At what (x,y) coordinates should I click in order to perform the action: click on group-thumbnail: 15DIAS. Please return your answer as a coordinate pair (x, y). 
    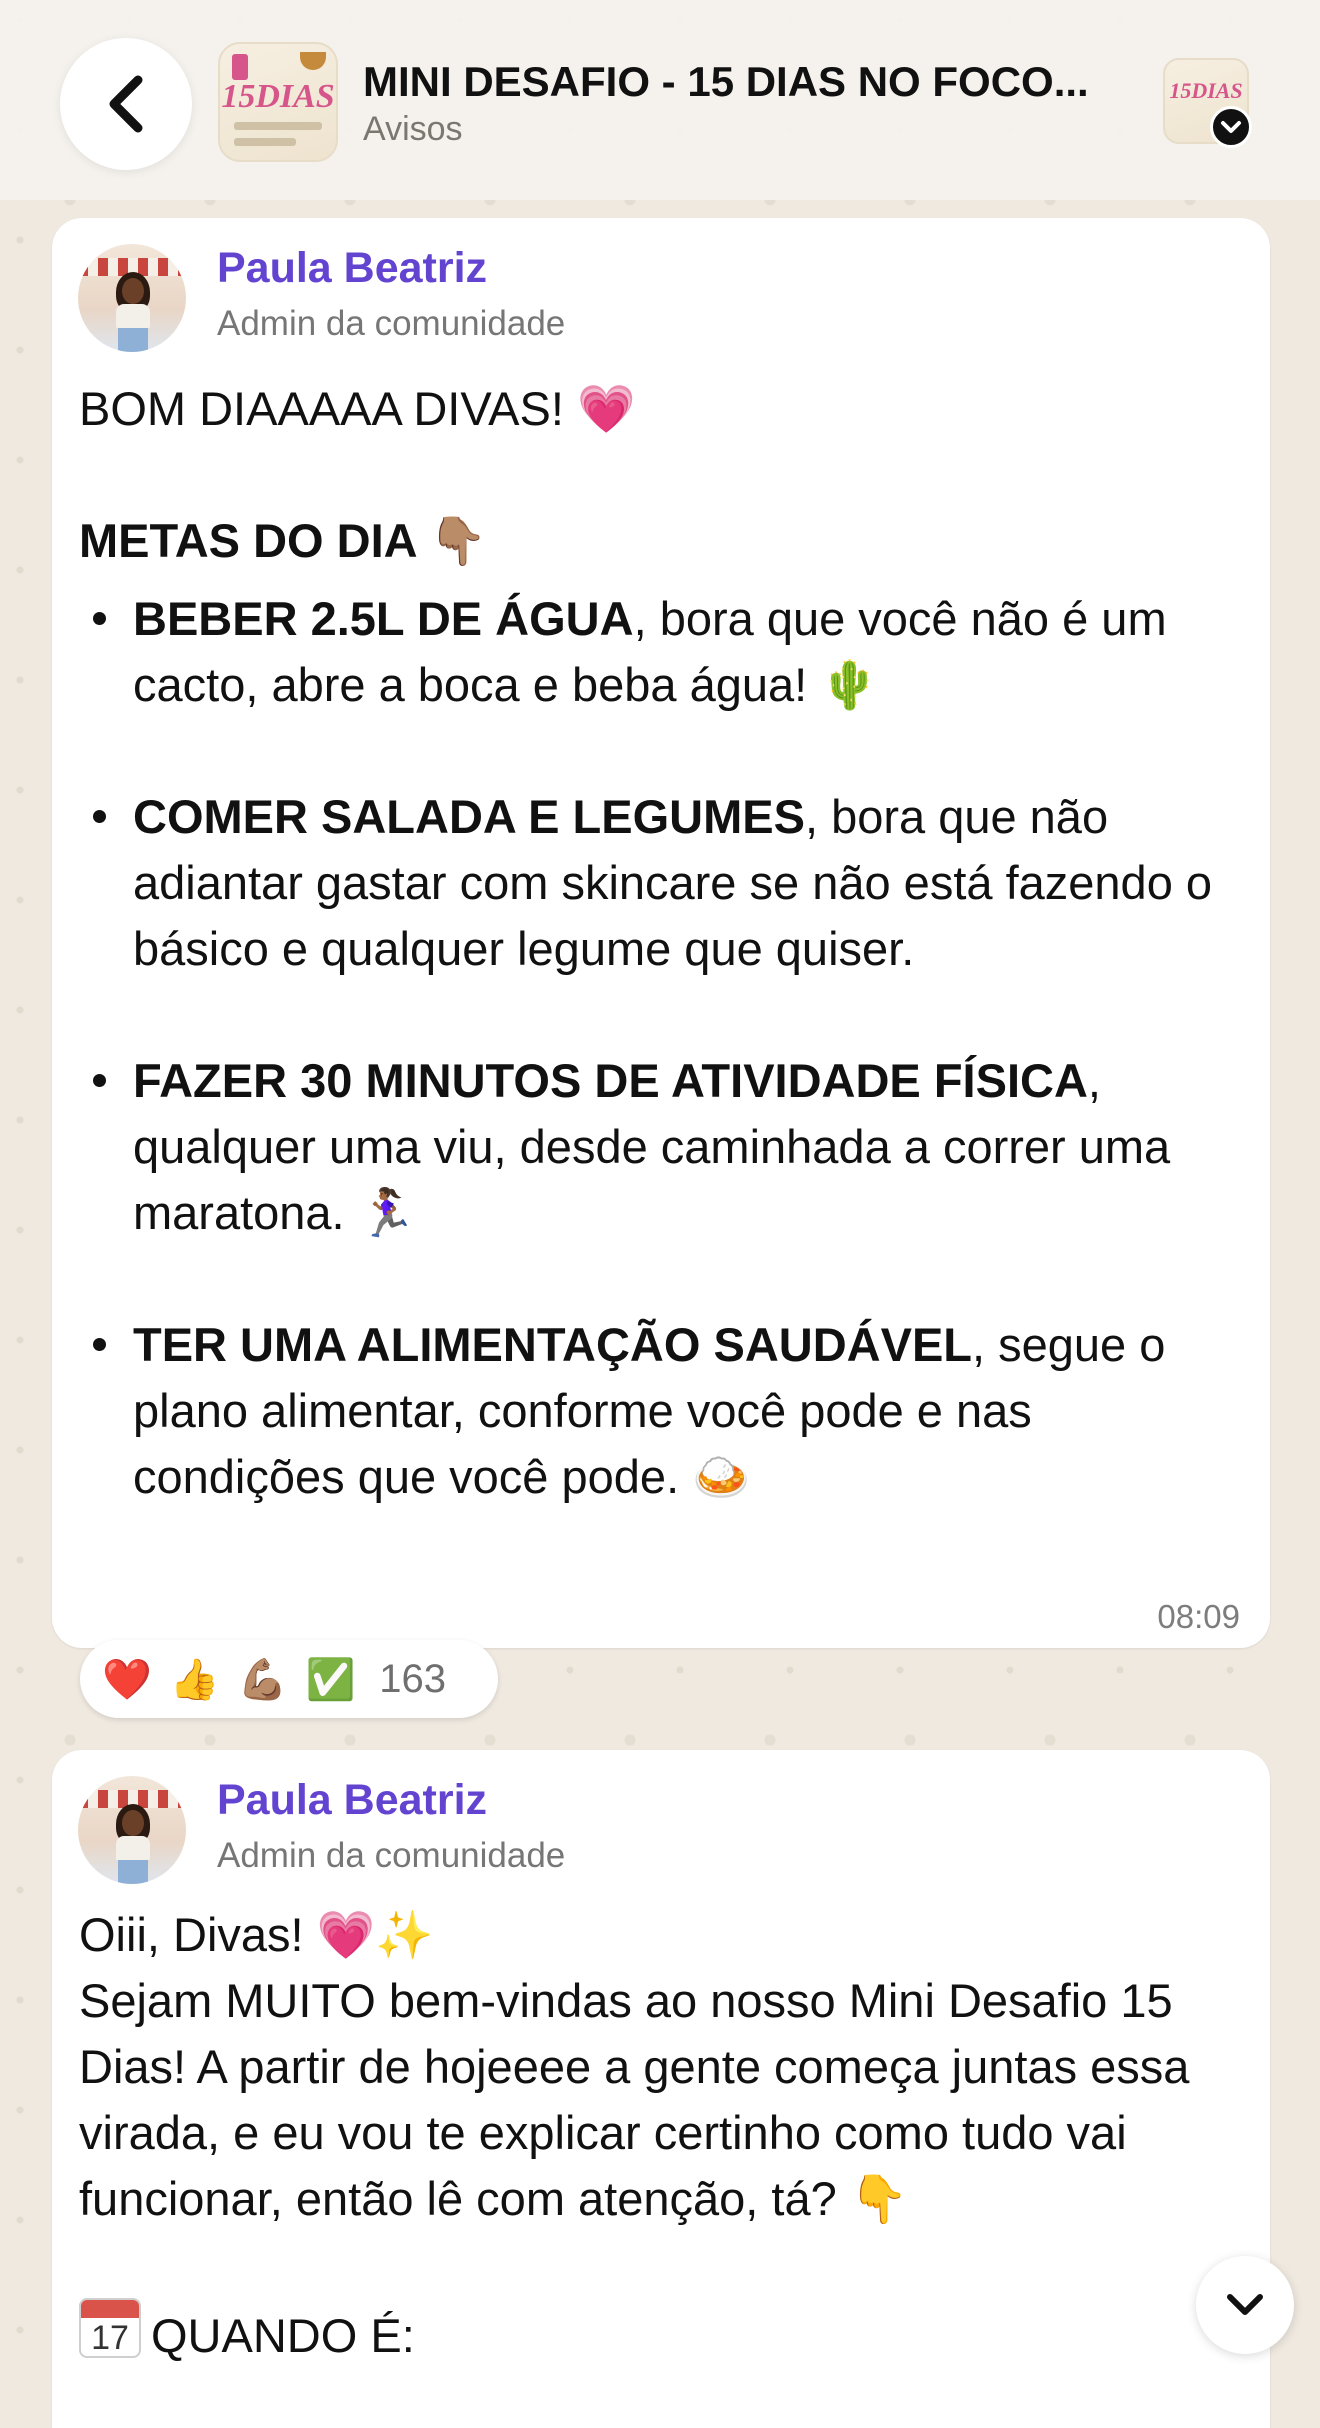
    Looking at the image, I should click on (278, 102).